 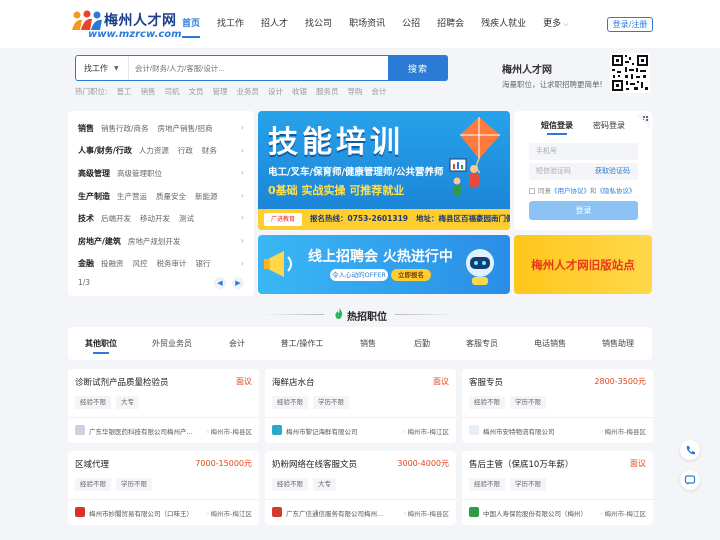 What do you see at coordinates (583, 210) in the screenshot?
I see `login-submit-button: 登录` at bounding box center [583, 210].